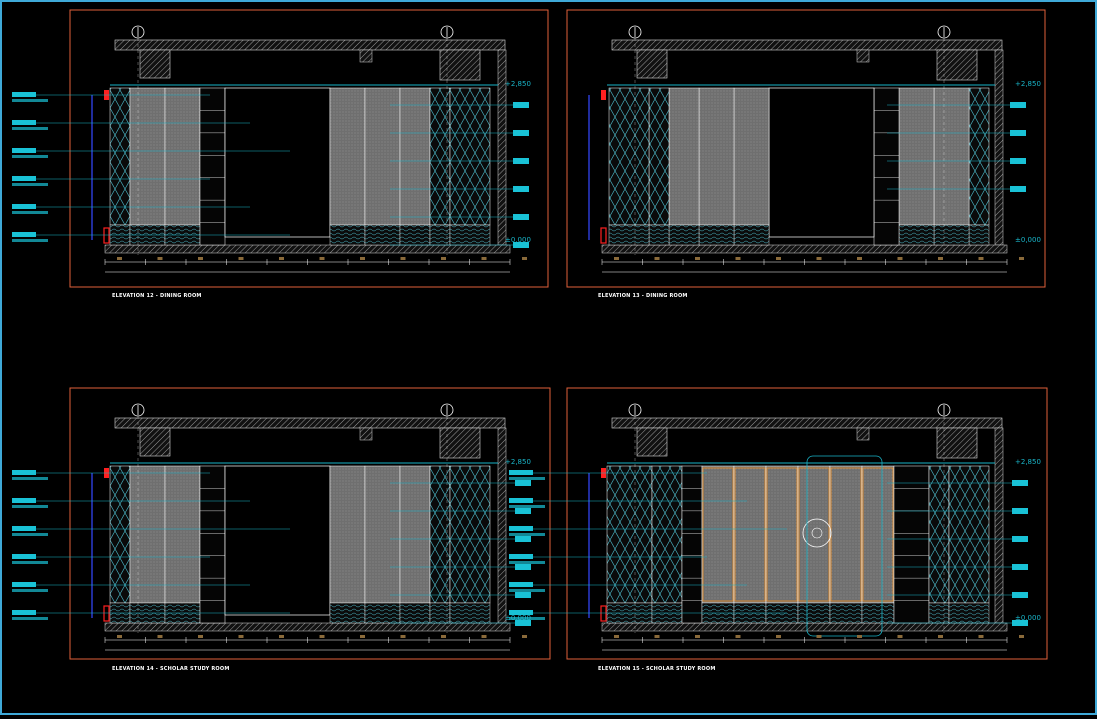  What do you see at coordinates (277, 162) in the screenshot?
I see `doorway` at bounding box center [277, 162].